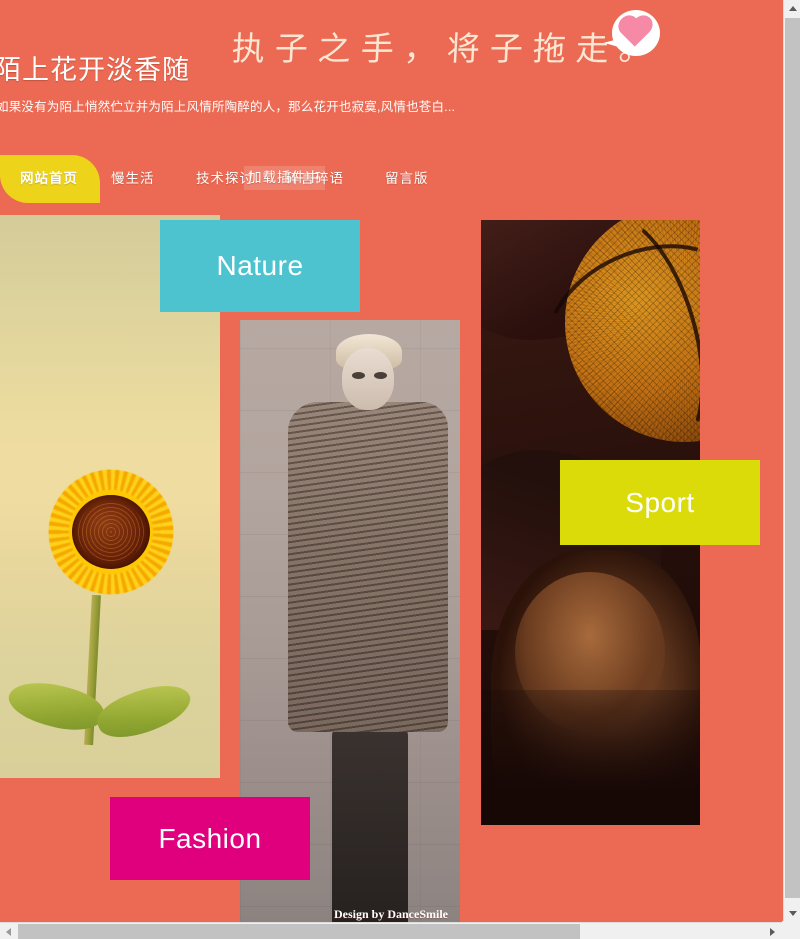 The image size is (800, 939). I want to click on model-legs, so click(370, 822).